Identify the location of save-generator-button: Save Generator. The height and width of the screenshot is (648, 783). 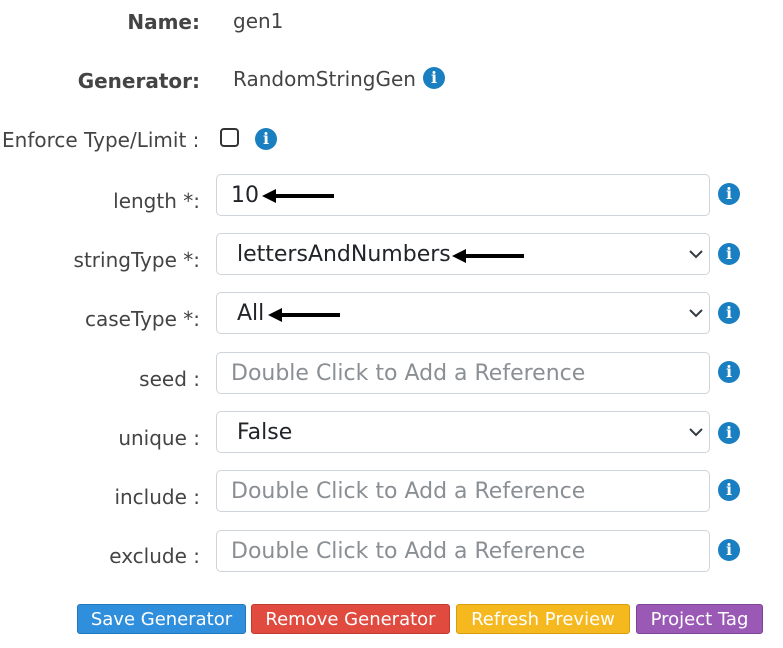
(161, 619).